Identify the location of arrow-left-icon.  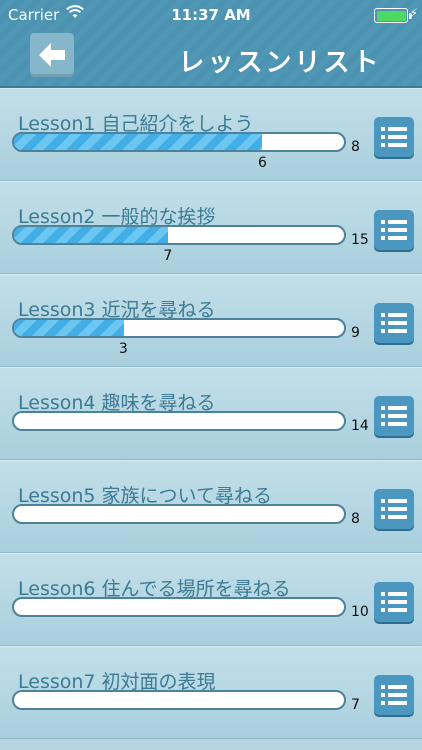
(52, 55).